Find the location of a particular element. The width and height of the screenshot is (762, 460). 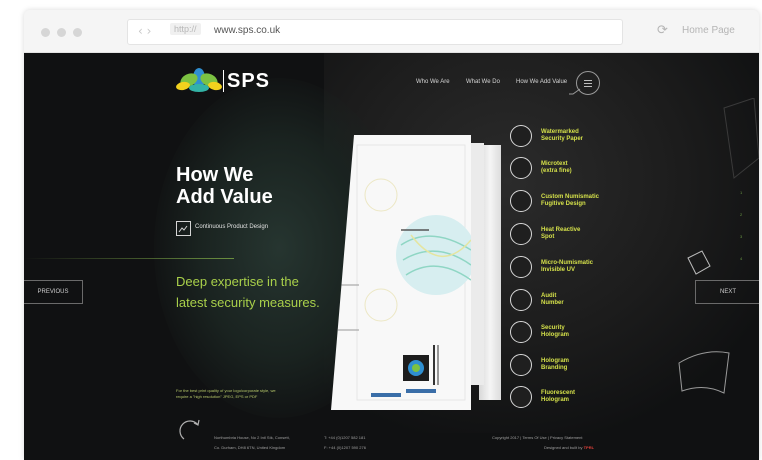

feature-label-line1: Watermarked is located at coordinates (560, 132).